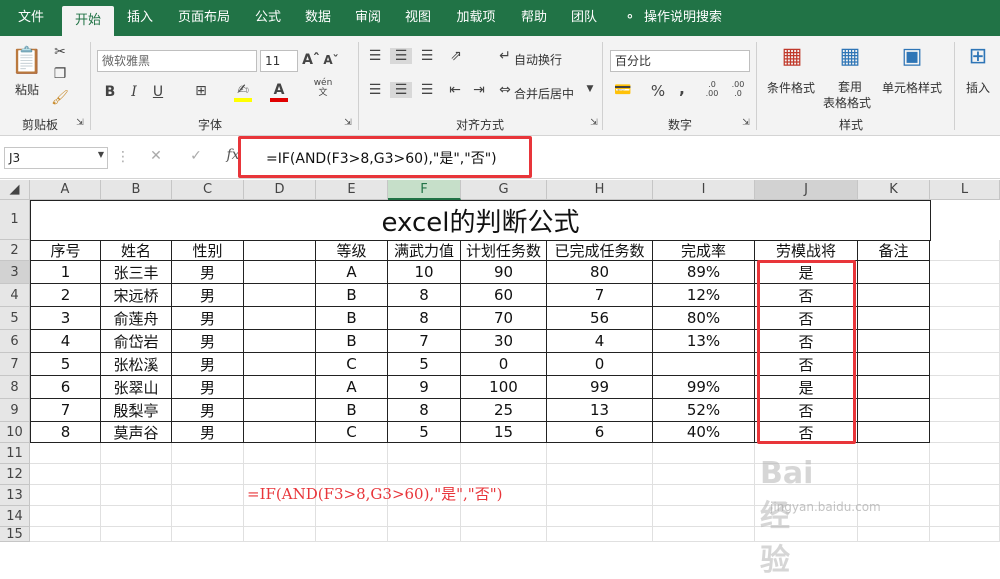 The width and height of the screenshot is (1000, 579). What do you see at coordinates (381, 158) in the screenshot?
I see `formula-input: =IF(AND(F3>8,G3>60),"是","否")` at bounding box center [381, 158].